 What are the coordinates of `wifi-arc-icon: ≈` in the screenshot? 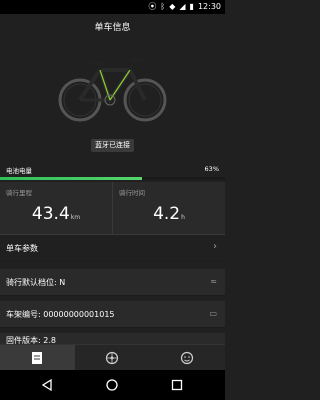 It's located at (213, 281).